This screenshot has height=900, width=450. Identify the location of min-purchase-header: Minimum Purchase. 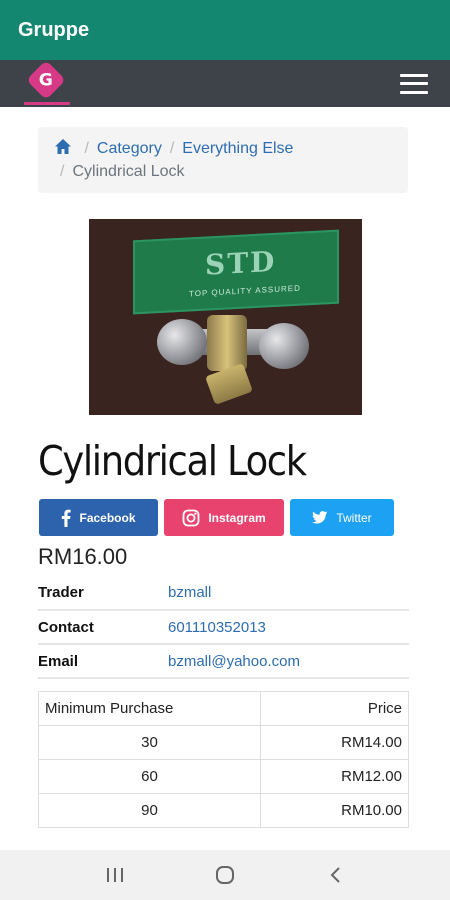
(149, 708).